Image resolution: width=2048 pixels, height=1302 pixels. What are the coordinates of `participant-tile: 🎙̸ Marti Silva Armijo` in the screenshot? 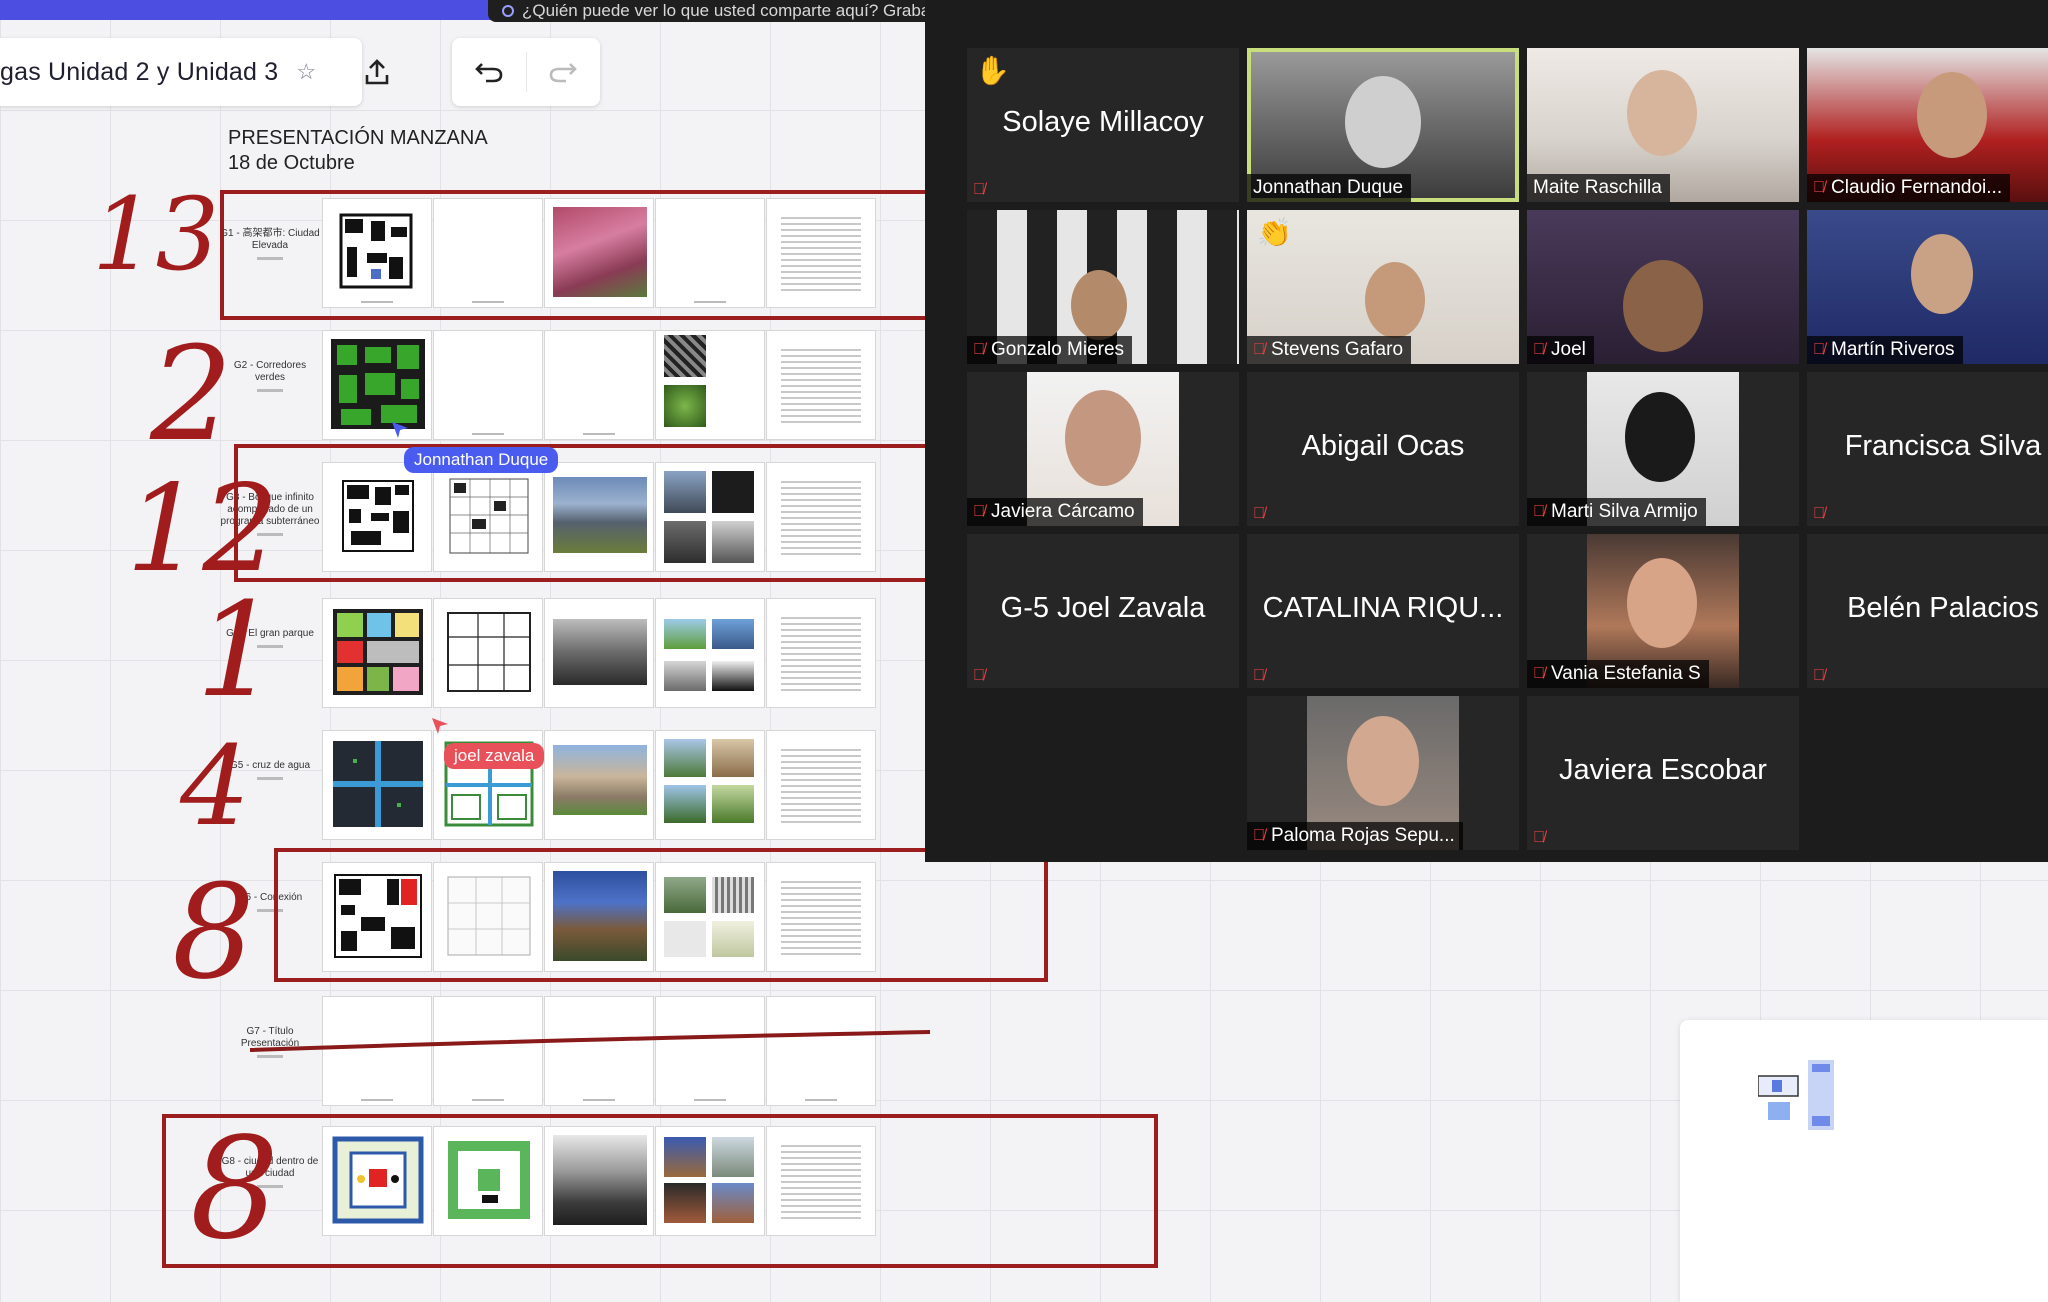 It's located at (1663, 449).